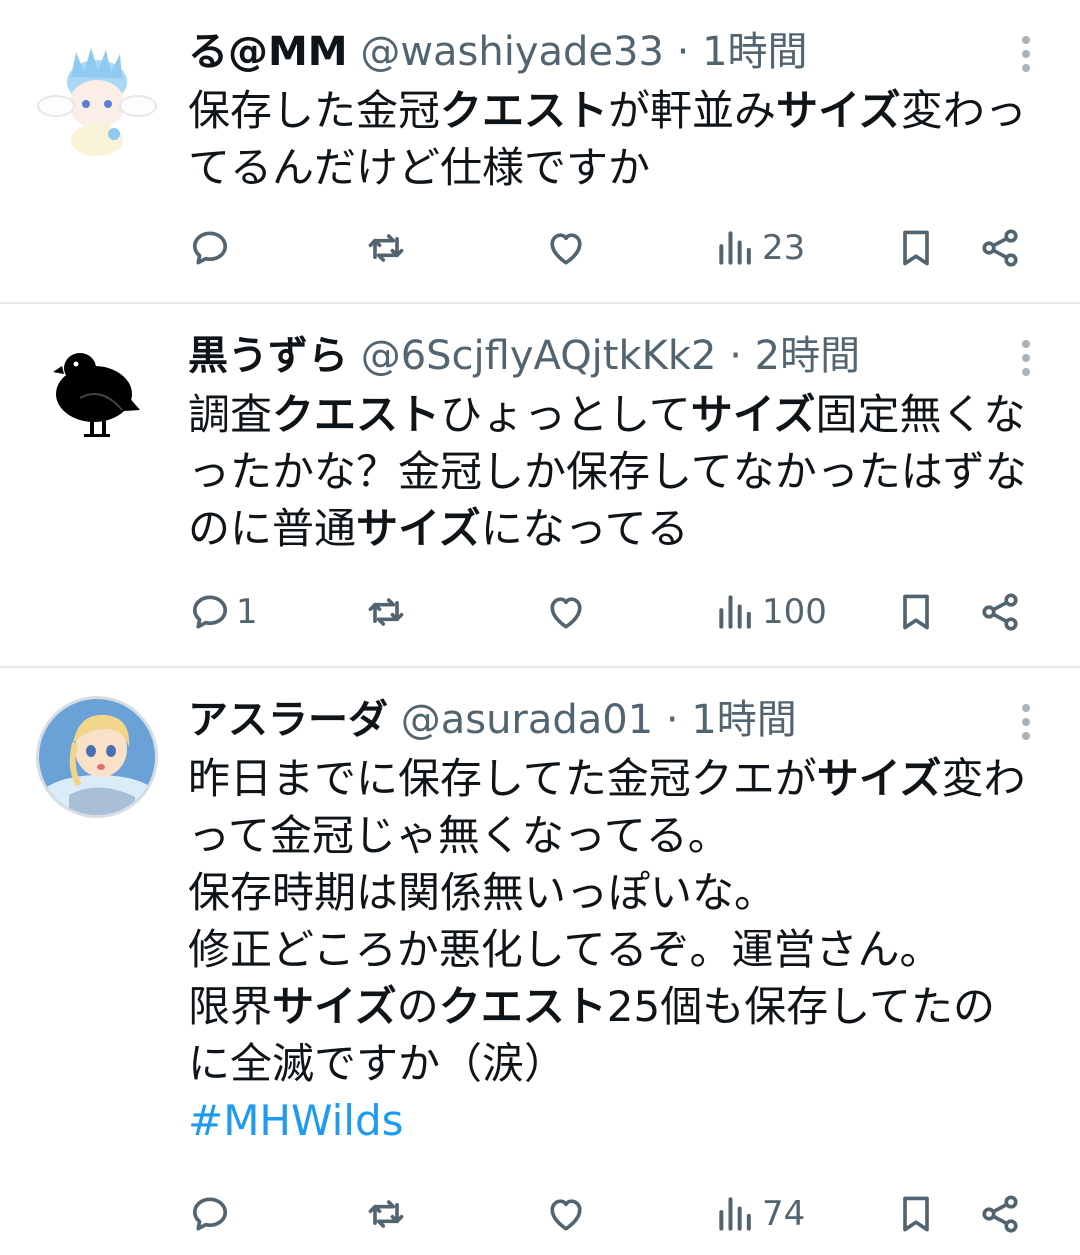 The width and height of the screenshot is (1080, 1255). What do you see at coordinates (314, 110) in the screenshot?
I see `text-segment: 保存した金冠` at bounding box center [314, 110].